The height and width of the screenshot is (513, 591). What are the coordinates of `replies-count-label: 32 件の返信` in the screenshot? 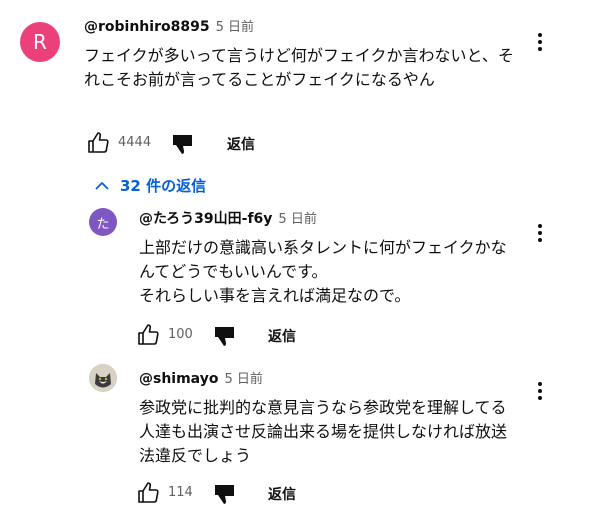 It's located at (163, 186).